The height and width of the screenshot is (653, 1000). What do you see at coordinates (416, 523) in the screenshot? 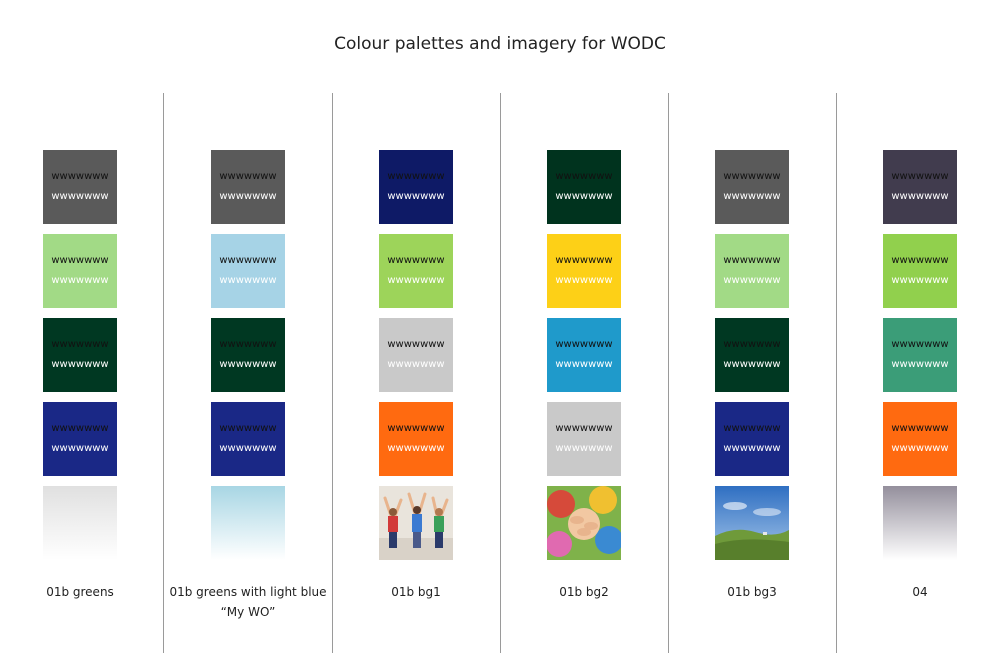
I see `jumping-people-photo` at bounding box center [416, 523].